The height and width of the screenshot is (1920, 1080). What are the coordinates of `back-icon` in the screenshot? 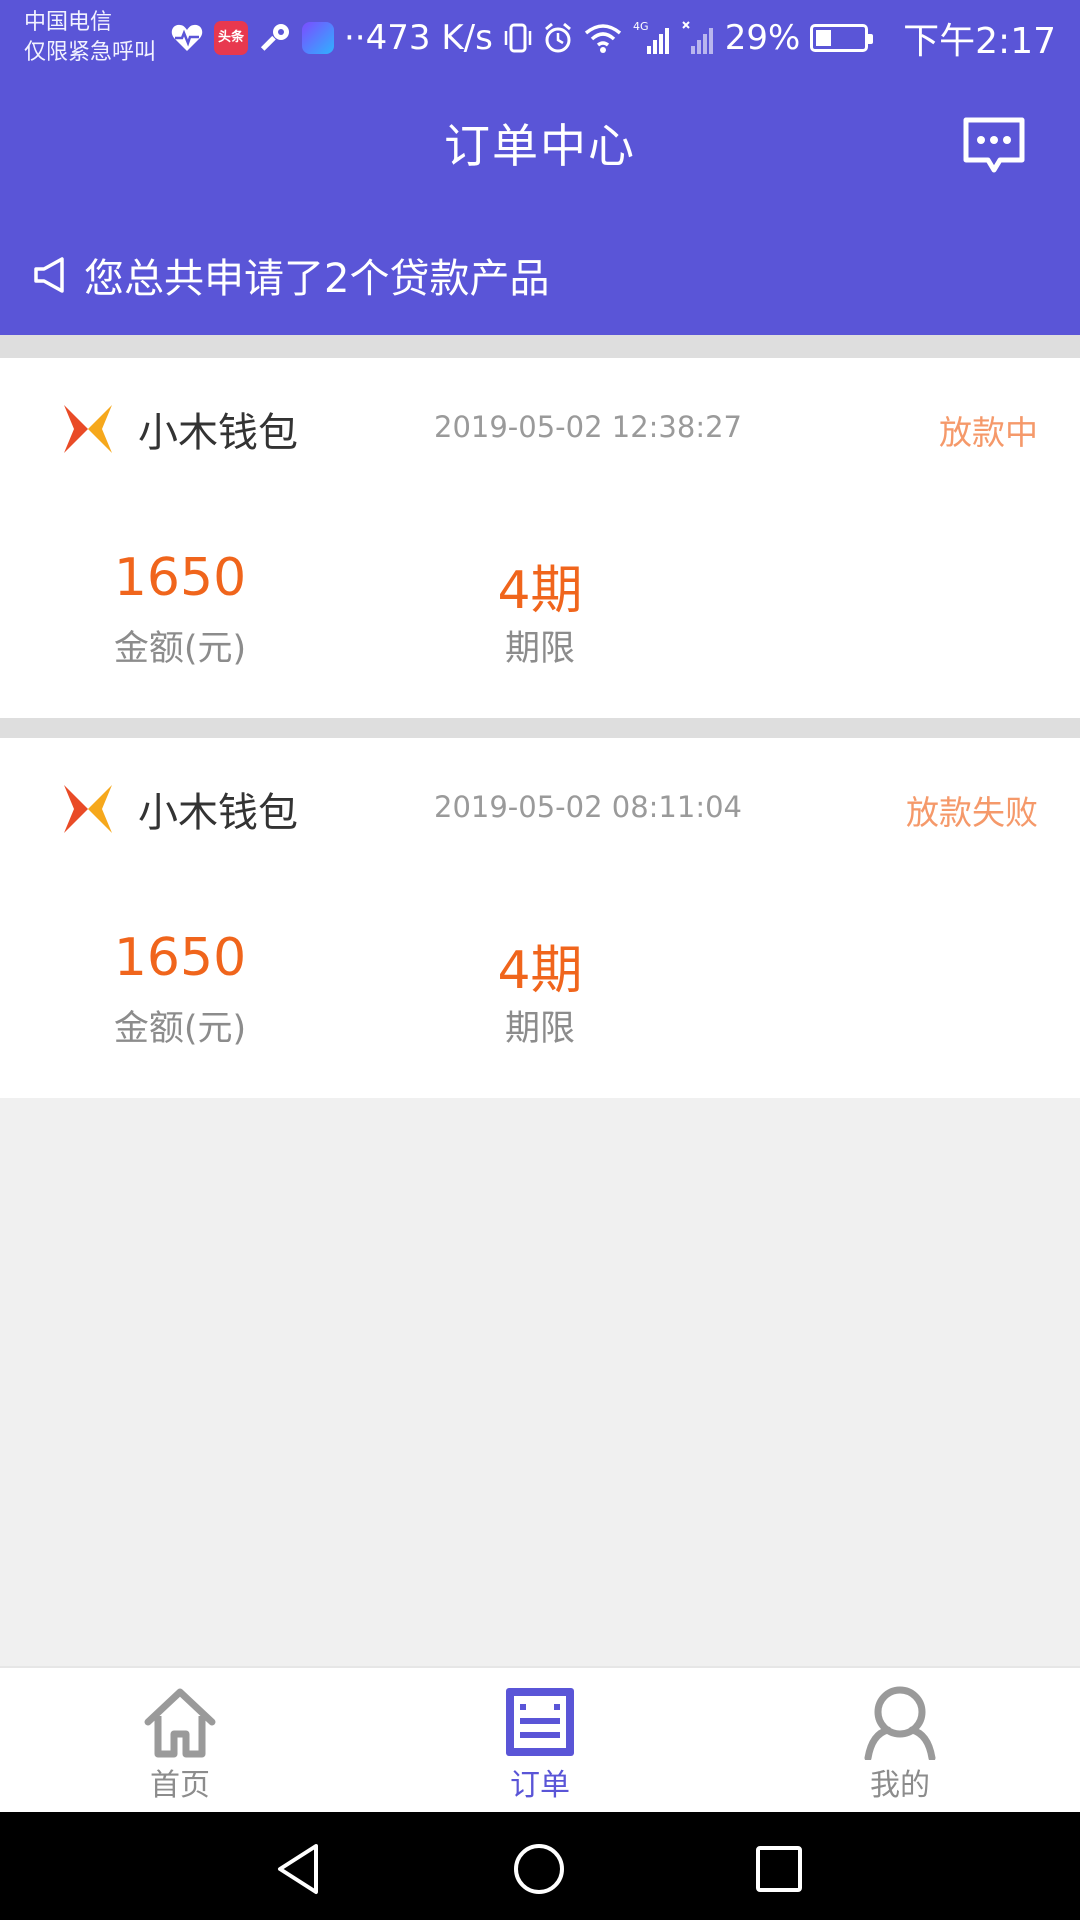 It's located at (299, 1869).